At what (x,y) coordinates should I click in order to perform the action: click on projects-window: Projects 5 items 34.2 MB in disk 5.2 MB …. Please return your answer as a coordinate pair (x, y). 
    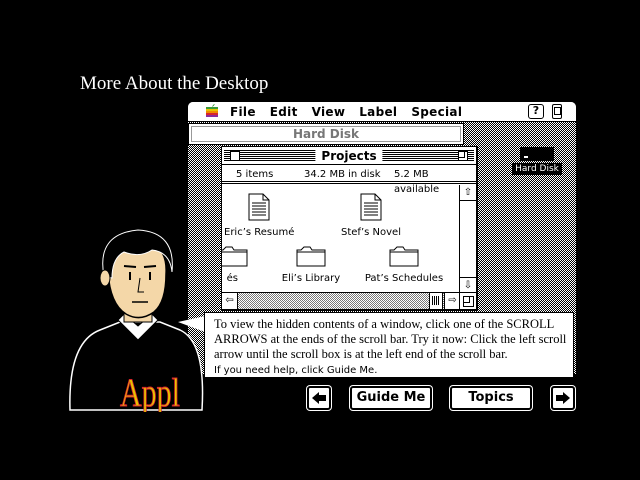
    Looking at the image, I should click on (349, 228).